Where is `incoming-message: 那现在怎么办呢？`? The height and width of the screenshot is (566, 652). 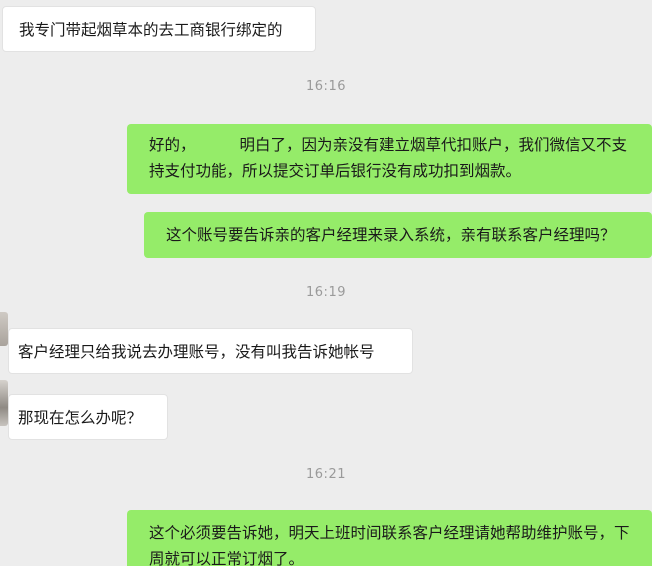
incoming-message: 那现在怎么办呢？ is located at coordinates (88, 417).